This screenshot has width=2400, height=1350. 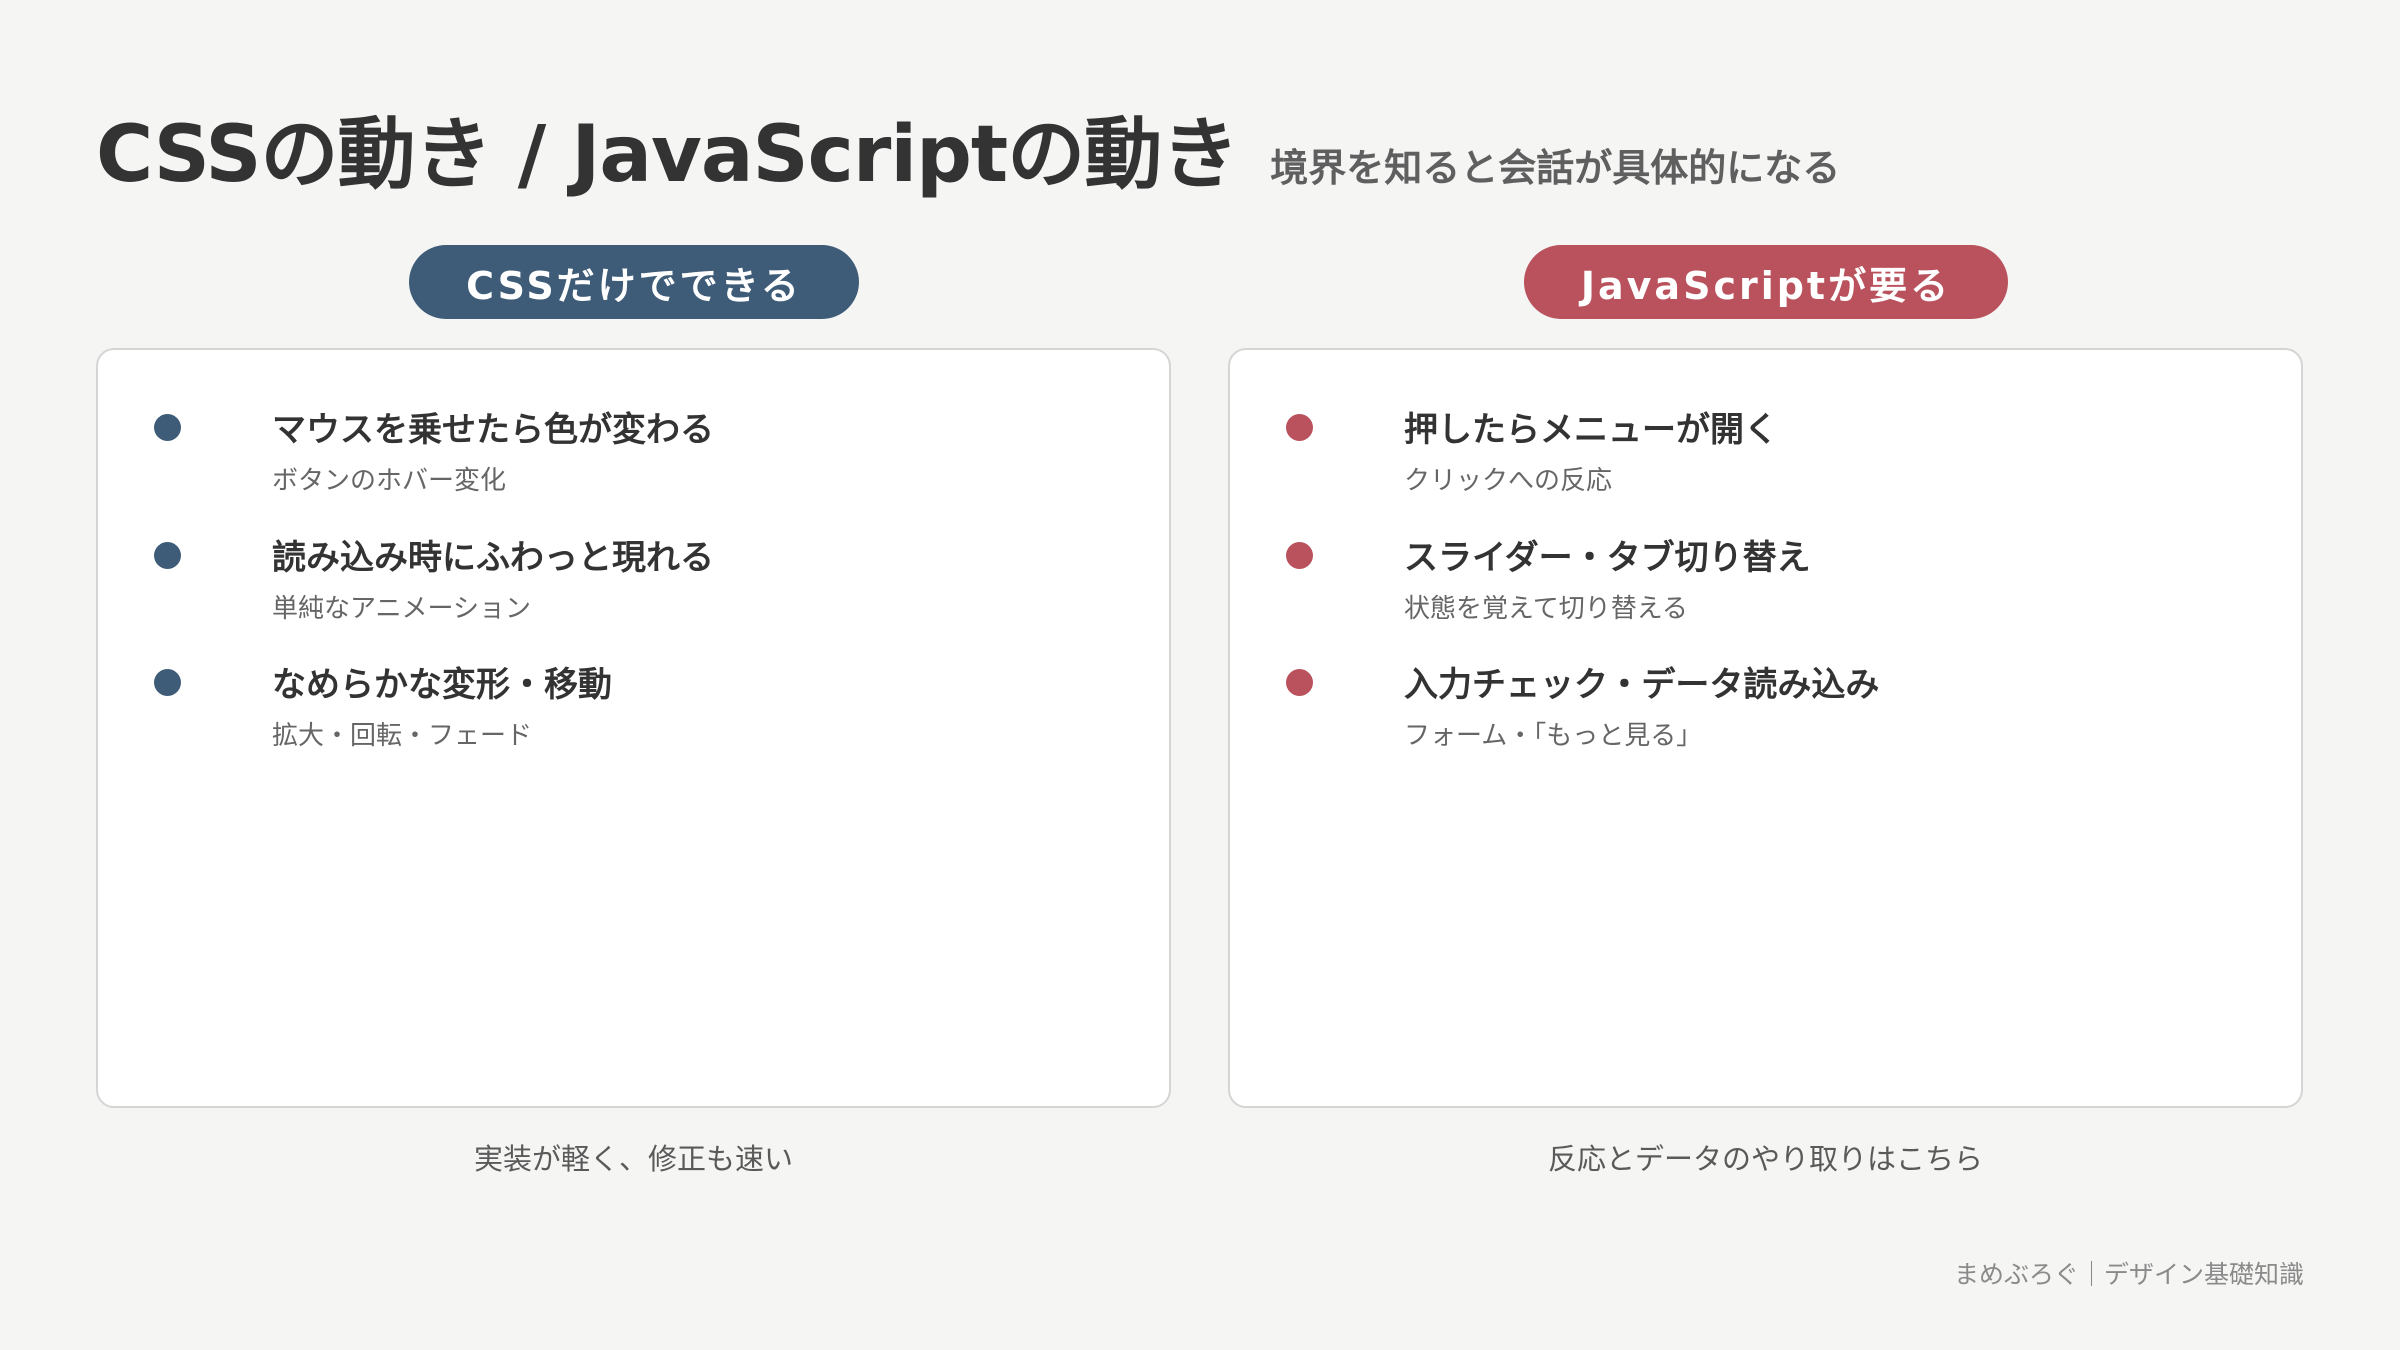 I want to click on item-title: マウスを乗せたら色が変わる, so click(x=493, y=430).